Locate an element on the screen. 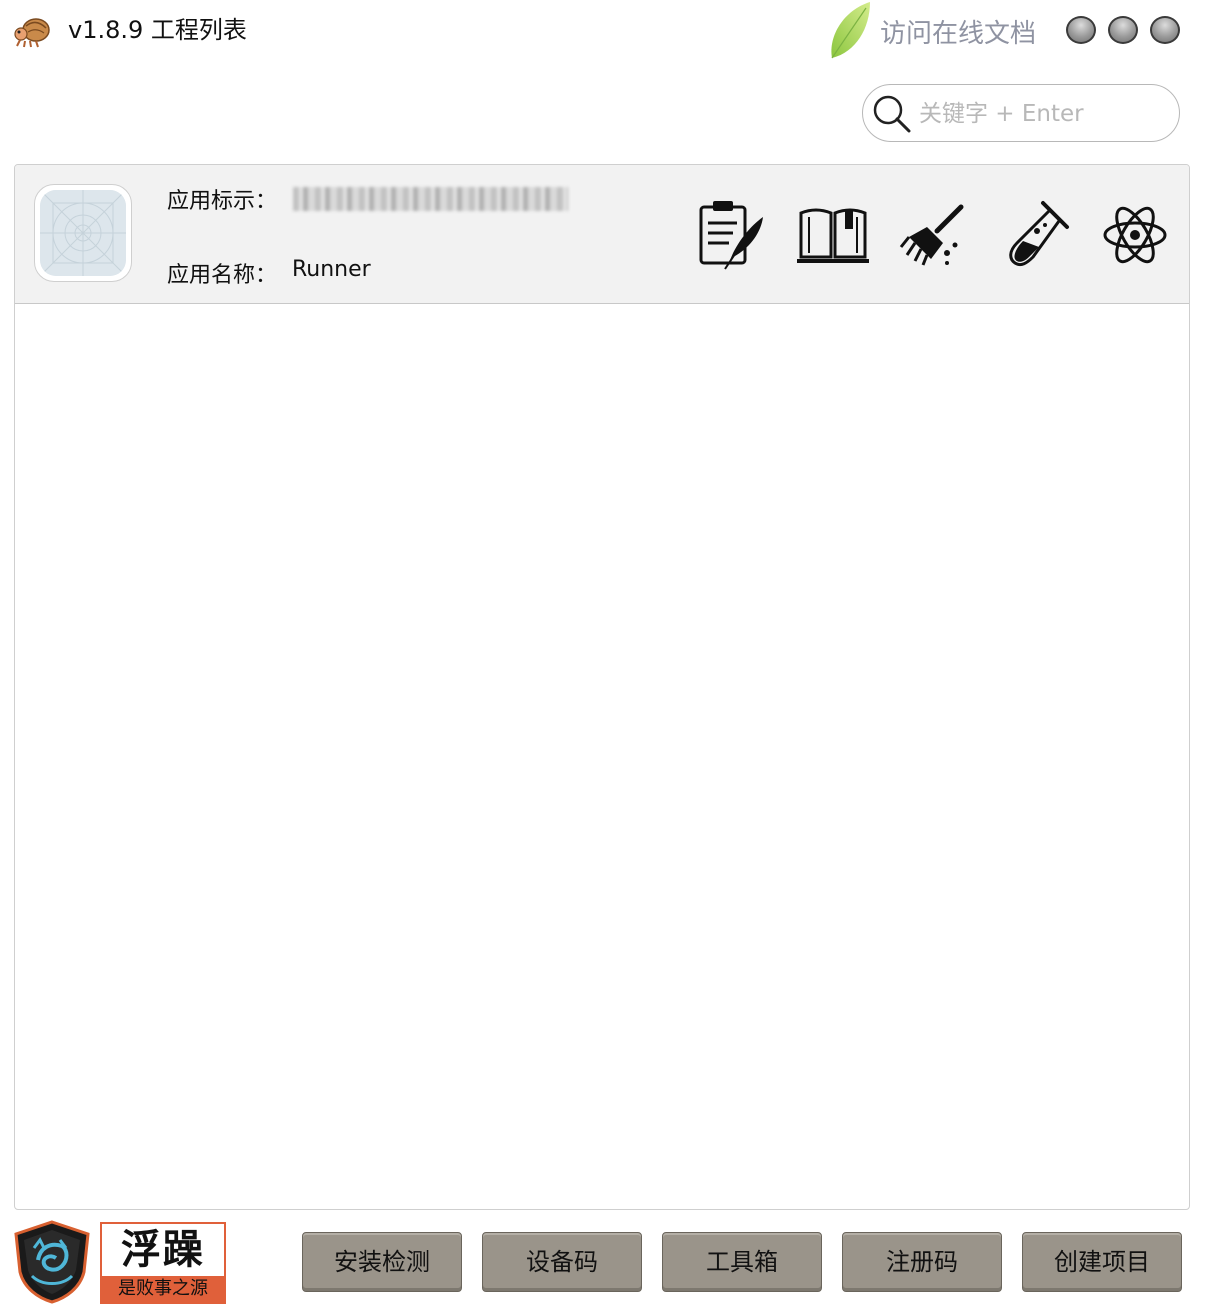 This screenshot has width=1206, height=1316. app-name-value: Runner is located at coordinates (331, 269).